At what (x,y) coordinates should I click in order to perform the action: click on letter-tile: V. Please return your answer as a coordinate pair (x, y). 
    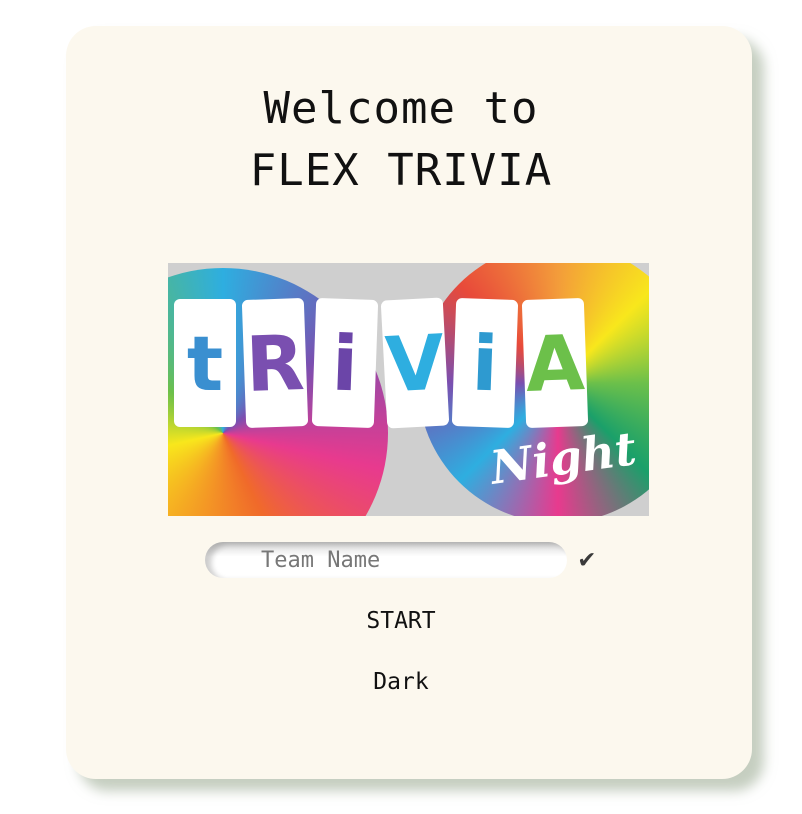
    Looking at the image, I should click on (415, 363).